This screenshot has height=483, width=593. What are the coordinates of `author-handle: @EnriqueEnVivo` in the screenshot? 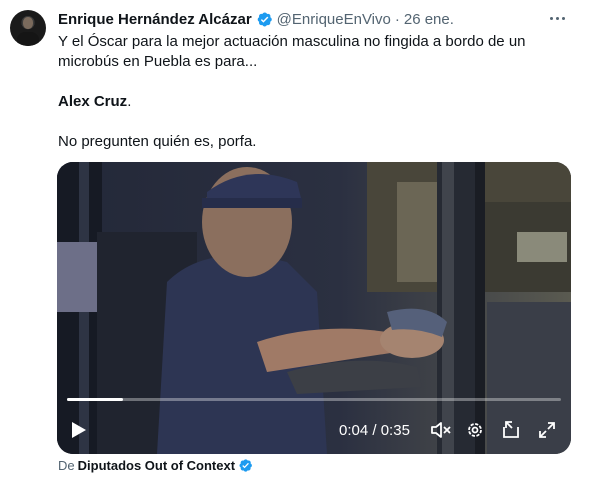 It's located at (334, 19).